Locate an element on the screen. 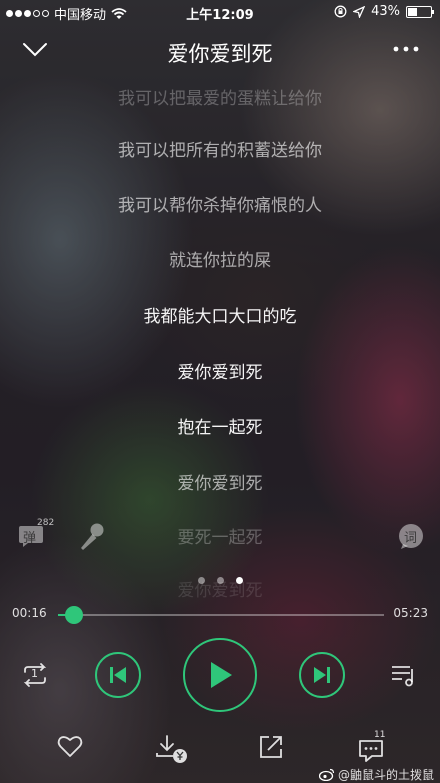  comment-count-badge: 11 is located at coordinates (380, 735).